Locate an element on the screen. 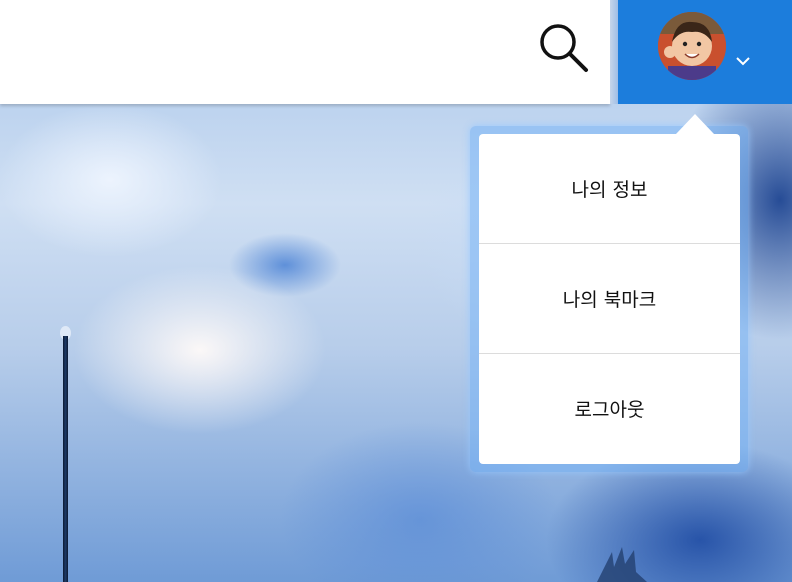 The width and height of the screenshot is (792, 582). menu-item-my-bookmarks: 나의 북마크 is located at coordinates (609, 299).